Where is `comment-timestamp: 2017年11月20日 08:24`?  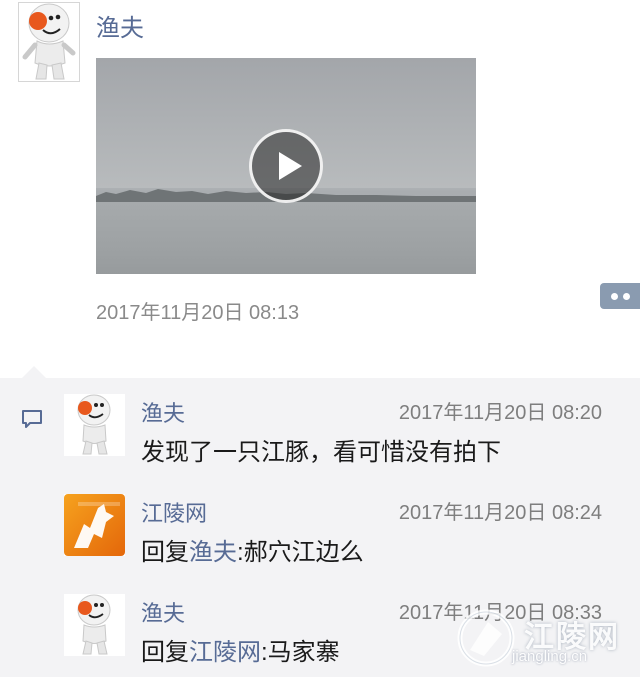 comment-timestamp: 2017年11月20日 08:24 is located at coordinates (500, 513).